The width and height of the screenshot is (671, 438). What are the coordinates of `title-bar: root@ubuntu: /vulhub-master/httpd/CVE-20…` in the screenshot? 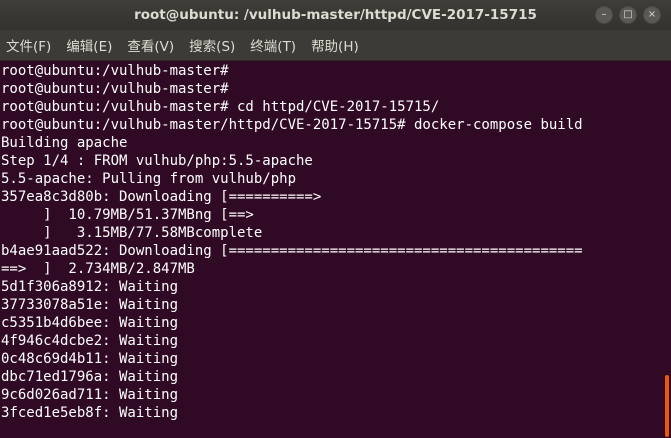 It's located at (335, 15).